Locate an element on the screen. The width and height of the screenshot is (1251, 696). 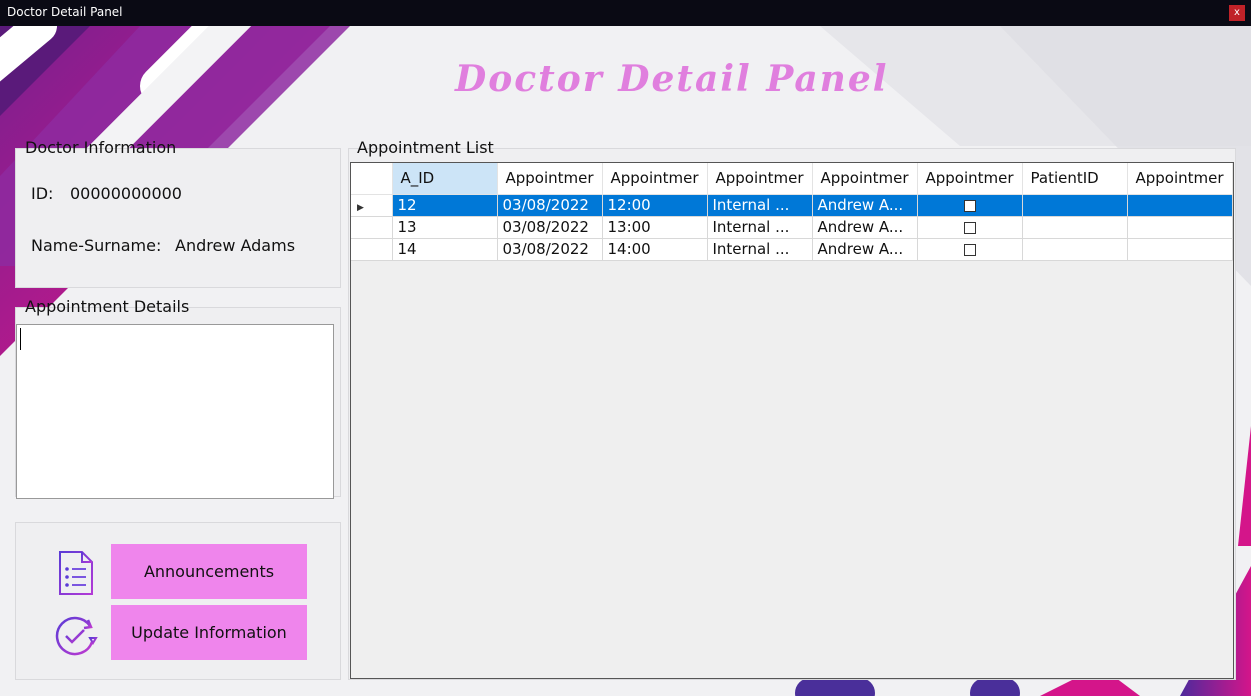
cell-time: 13:00 is located at coordinates (655, 227).